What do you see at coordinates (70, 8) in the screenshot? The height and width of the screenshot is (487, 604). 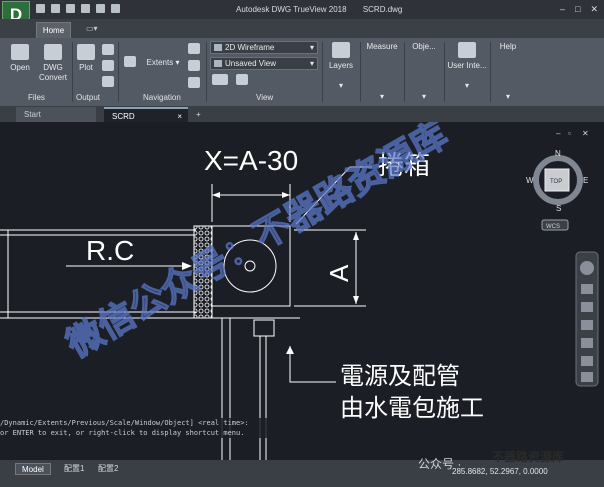 I see `print-icon` at bounding box center [70, 8].